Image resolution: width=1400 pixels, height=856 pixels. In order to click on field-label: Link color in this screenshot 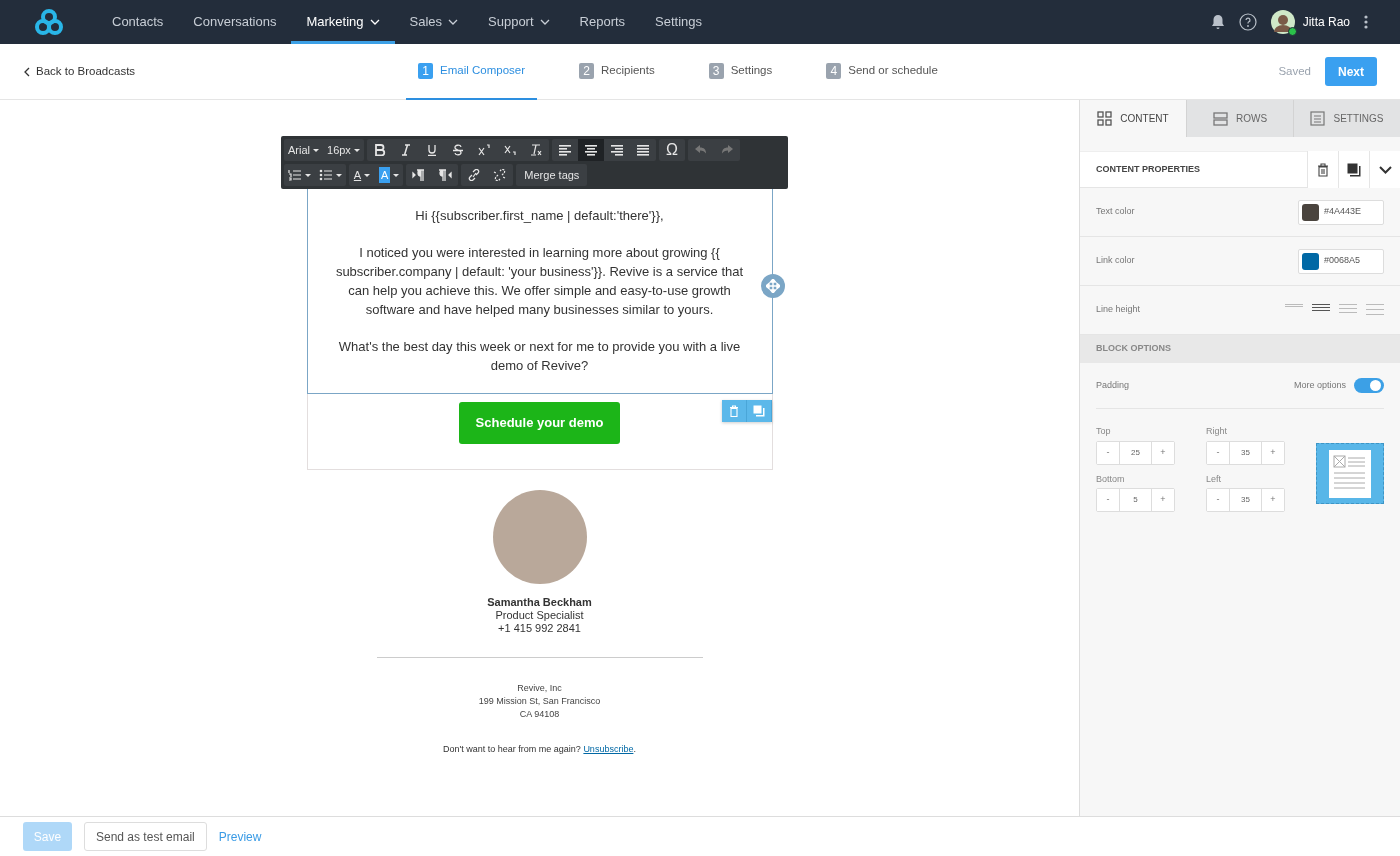, I will do `click(1115, 261)`.